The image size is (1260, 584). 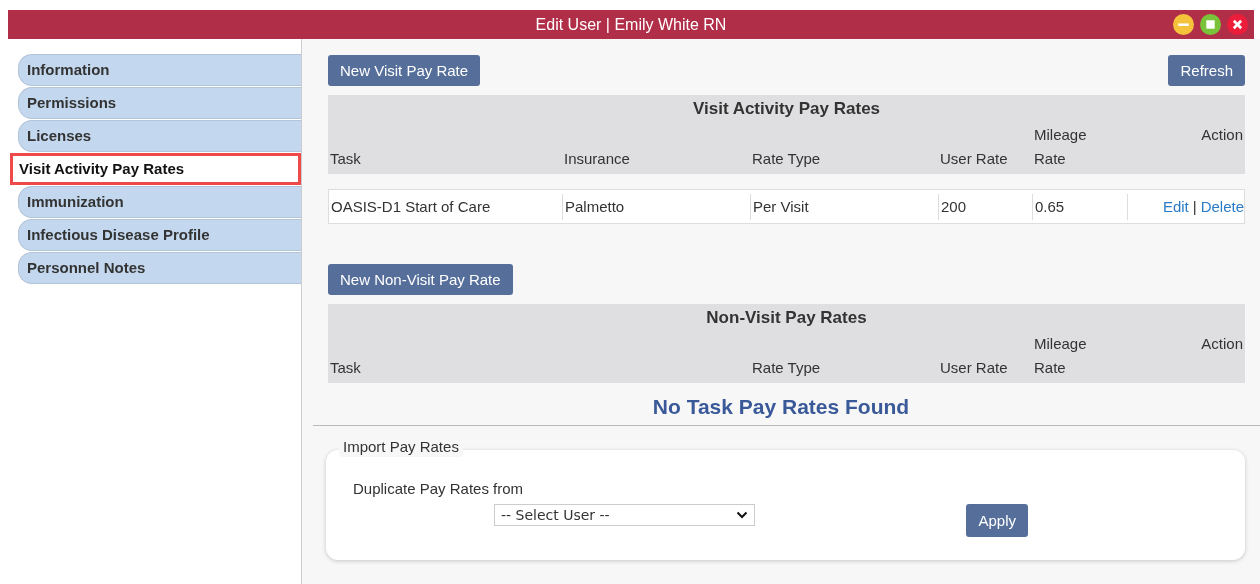 What do you see at coordinates (1080, 206) in the screenshot?
I see `table-cell: 0.65` at bounding box center [1080, 206].